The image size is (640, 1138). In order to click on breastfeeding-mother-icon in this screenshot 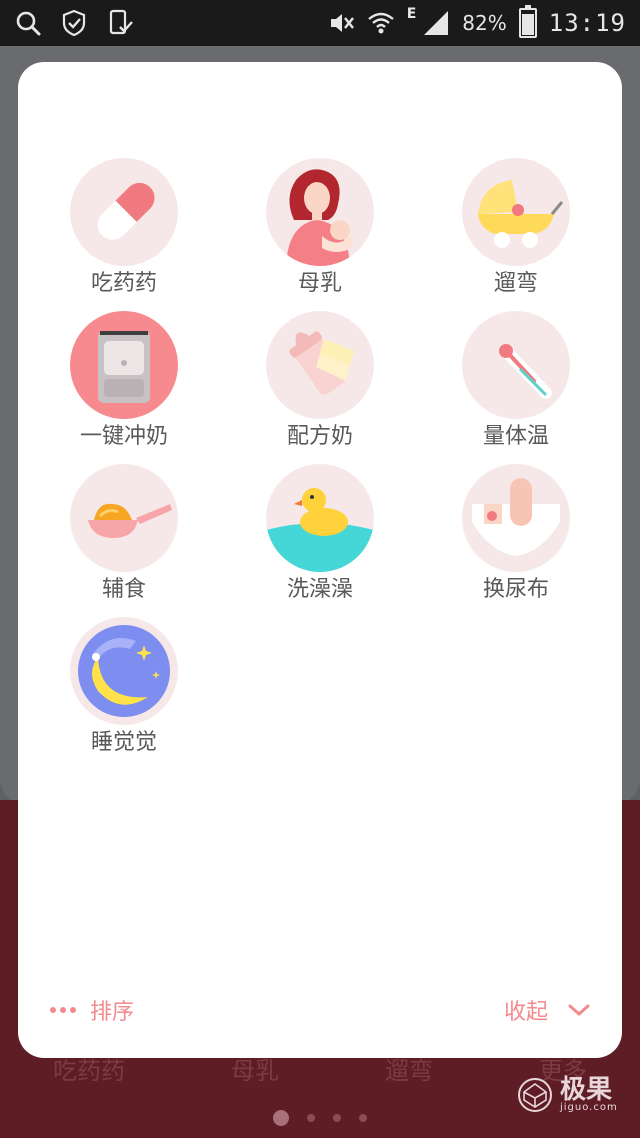, I will do `click(320, 212)`.